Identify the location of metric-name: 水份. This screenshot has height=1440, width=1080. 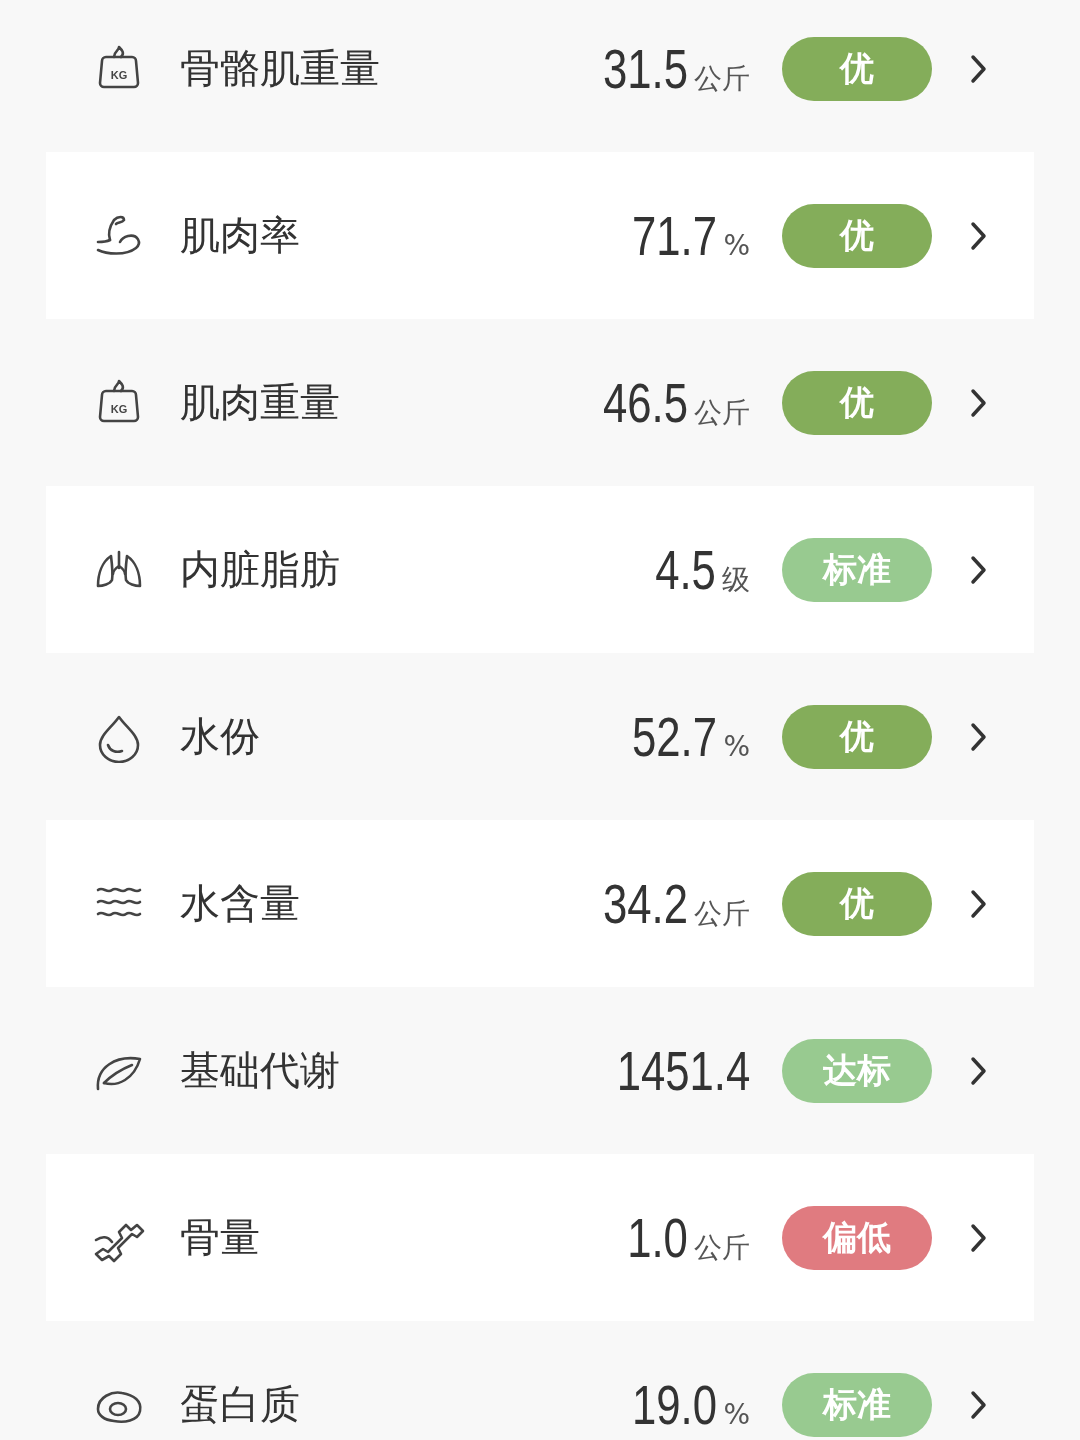
(220, 736).